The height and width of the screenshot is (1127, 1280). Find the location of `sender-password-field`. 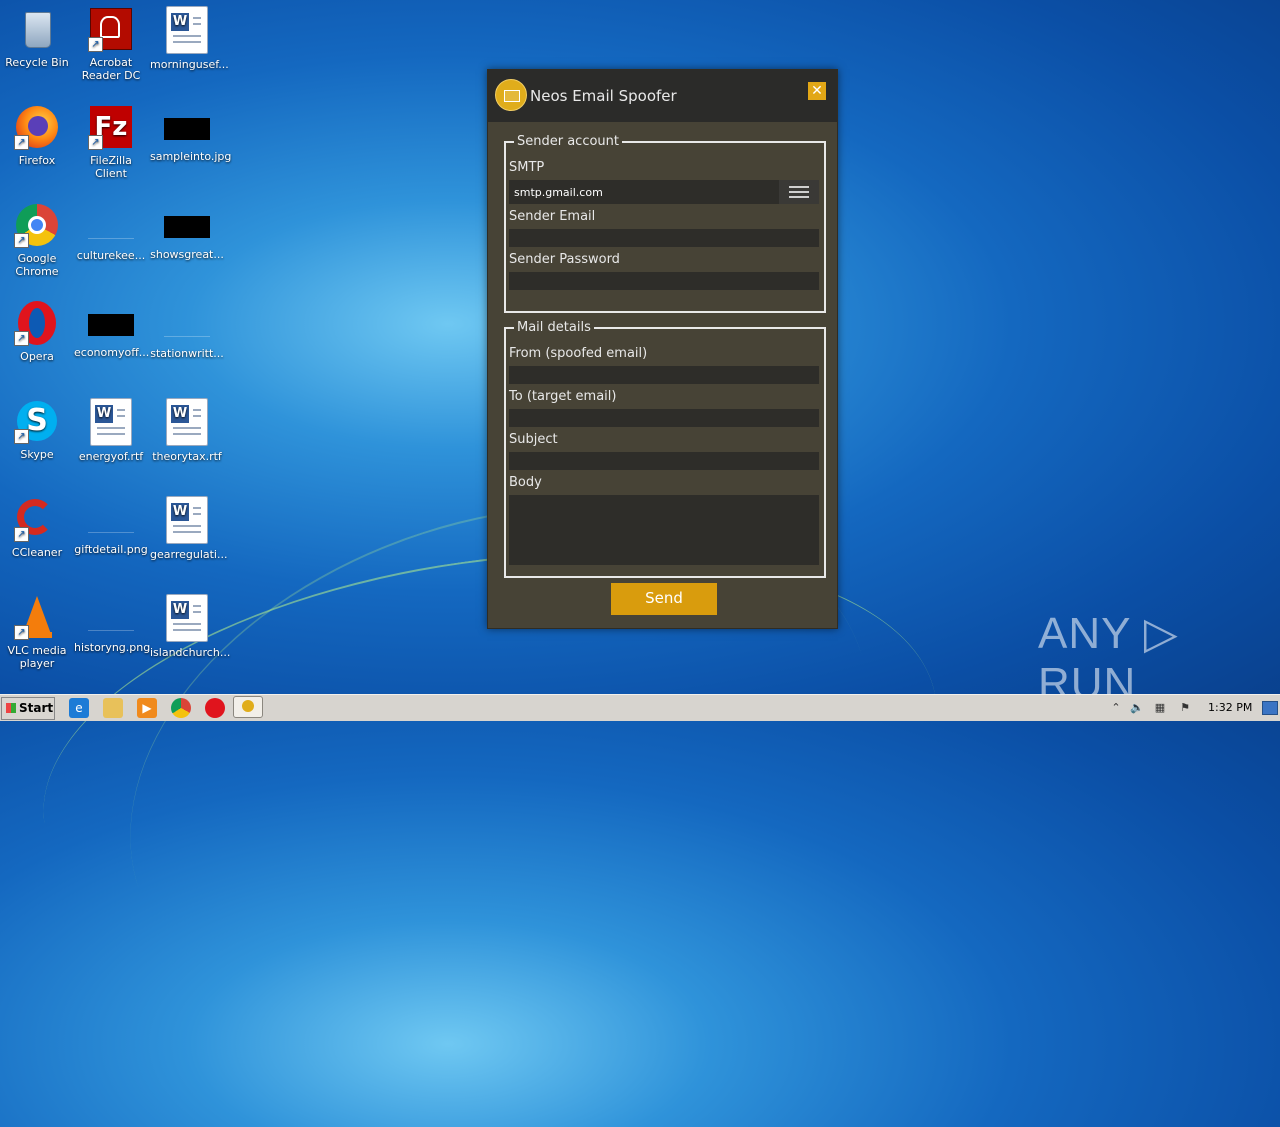

sender-password-field is located at coordinates (664, 281).